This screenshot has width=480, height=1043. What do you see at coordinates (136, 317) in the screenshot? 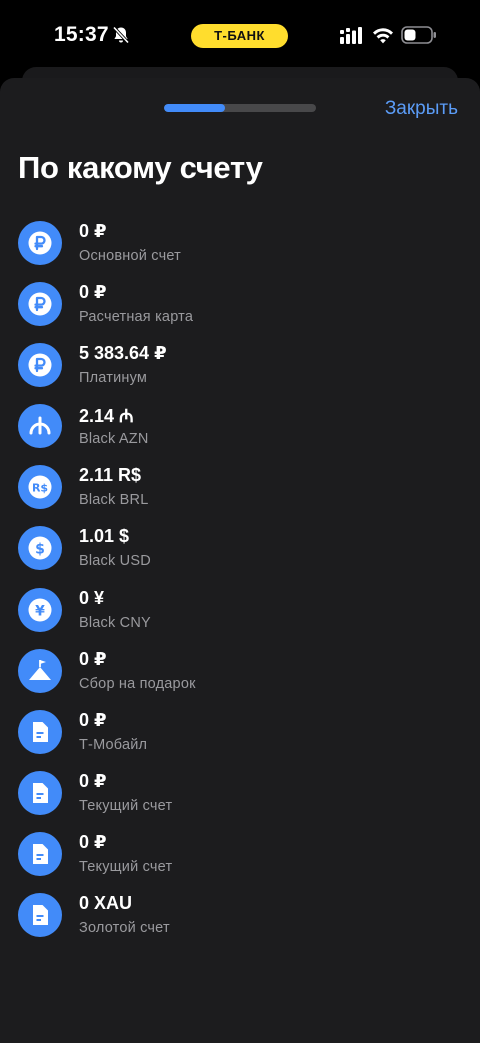
I see `account-name: Расчетная карта` at bounding box center [136, 317].